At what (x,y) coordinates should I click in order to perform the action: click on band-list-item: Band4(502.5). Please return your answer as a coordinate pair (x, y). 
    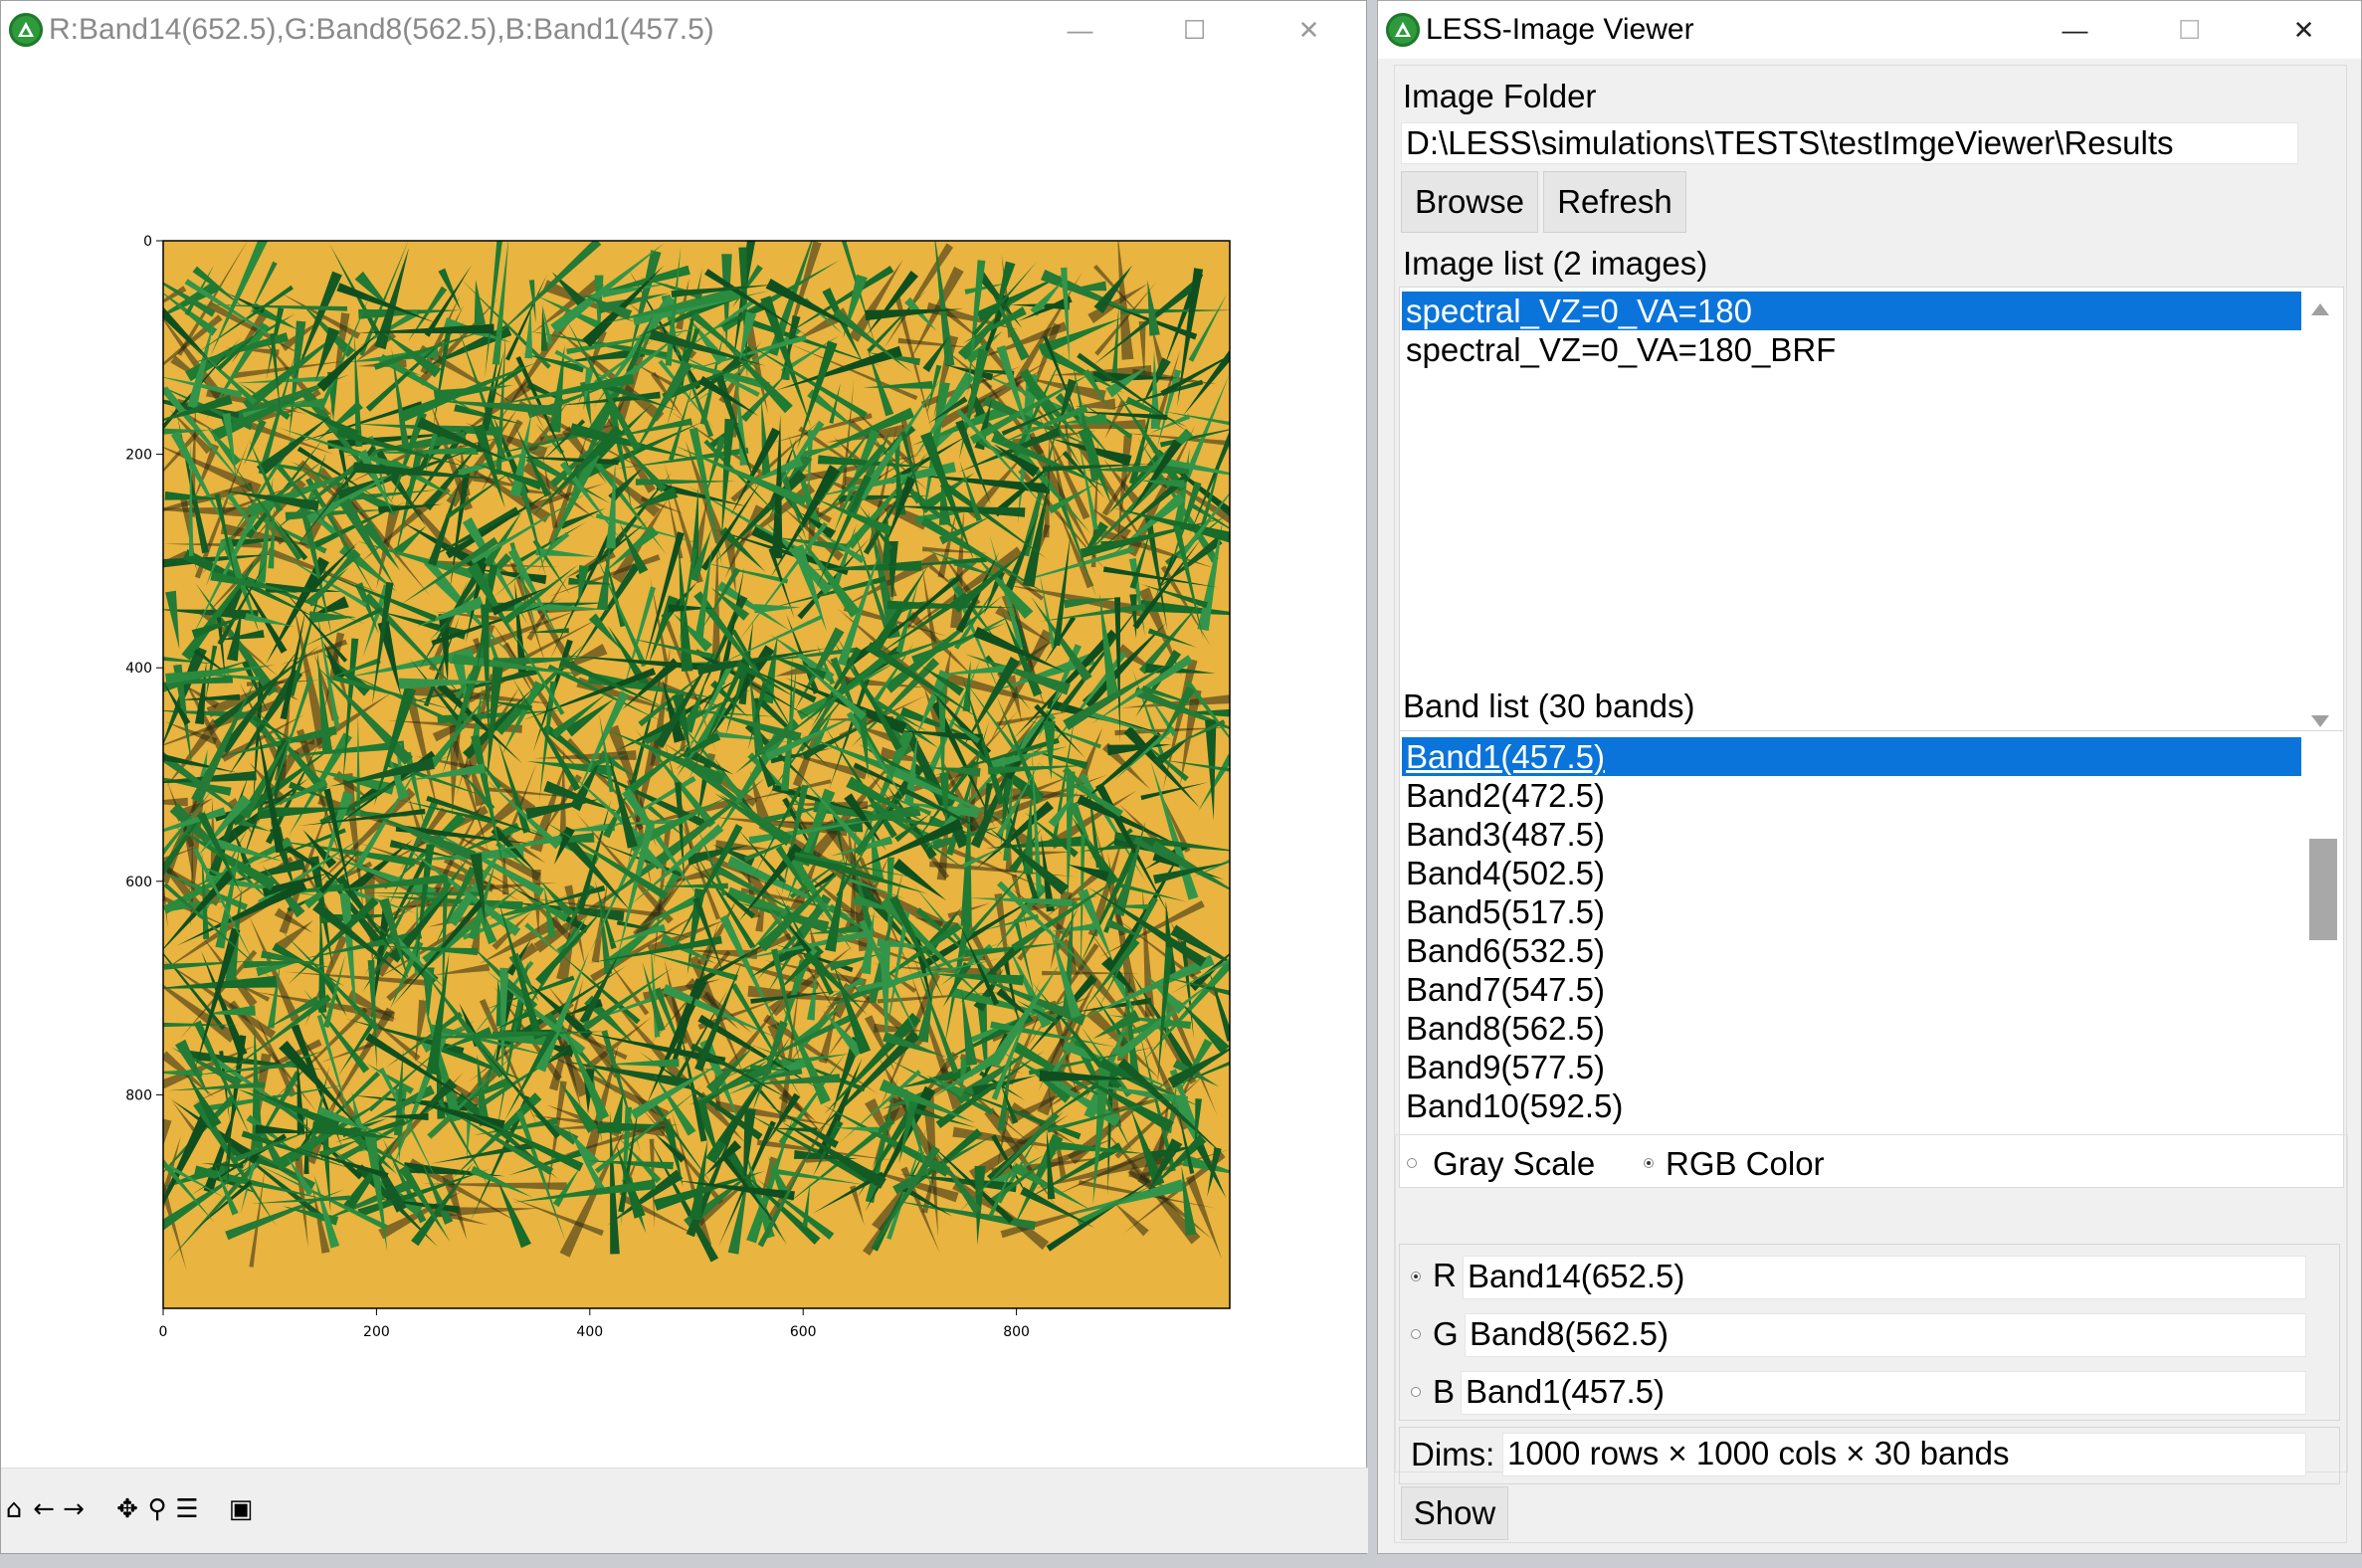
    Looking at the image, I should click on (1851, 873).